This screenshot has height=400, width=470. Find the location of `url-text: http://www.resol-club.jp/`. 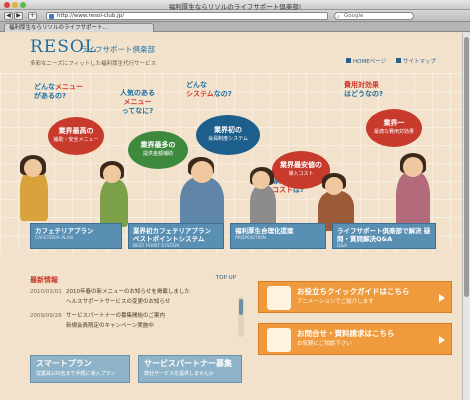

url-text: http://www.resol-club.jp/ is located at coordinates (91, 16).